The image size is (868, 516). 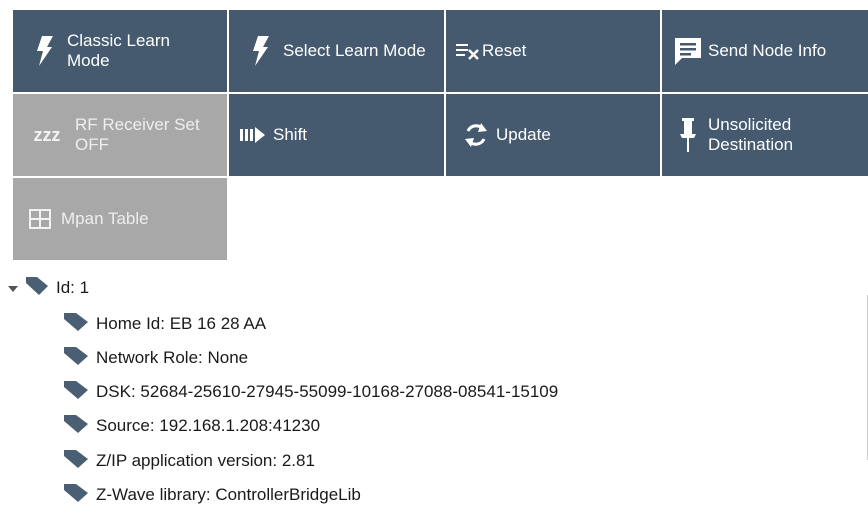 I want to click on rf-receiver-set-off-button: zzz RF Receiver Set OFF, so click(x=120, y=135).